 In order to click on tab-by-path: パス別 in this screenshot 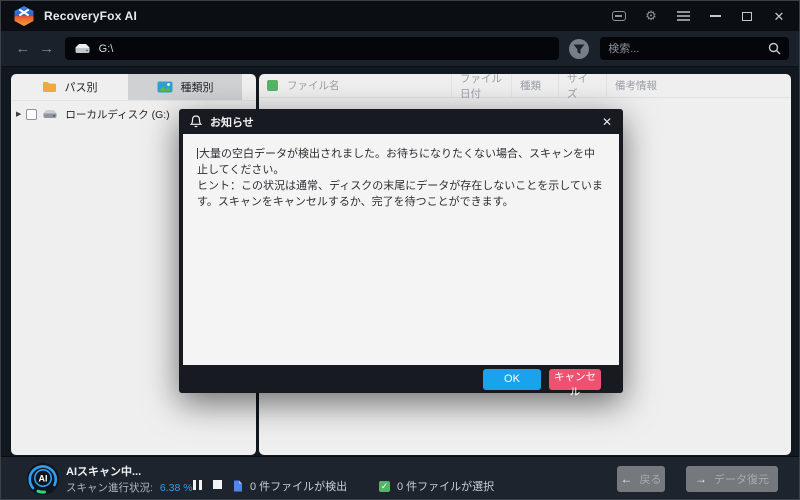, I will do `click(69, 87)`.